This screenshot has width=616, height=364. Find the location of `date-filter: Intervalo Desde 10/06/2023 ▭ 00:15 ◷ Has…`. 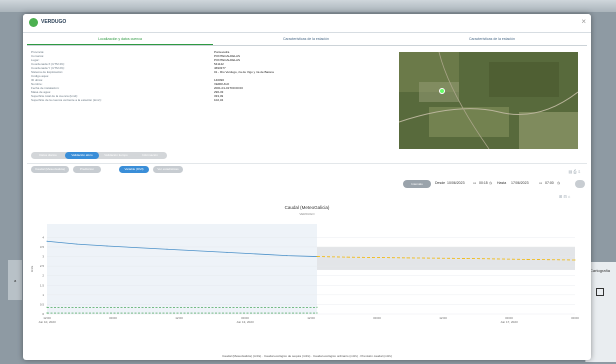

date-filter: Intervalo Desde 10/06/2023 ▭ 00:15 ◷ Has… is located at coordinates (494, 184).